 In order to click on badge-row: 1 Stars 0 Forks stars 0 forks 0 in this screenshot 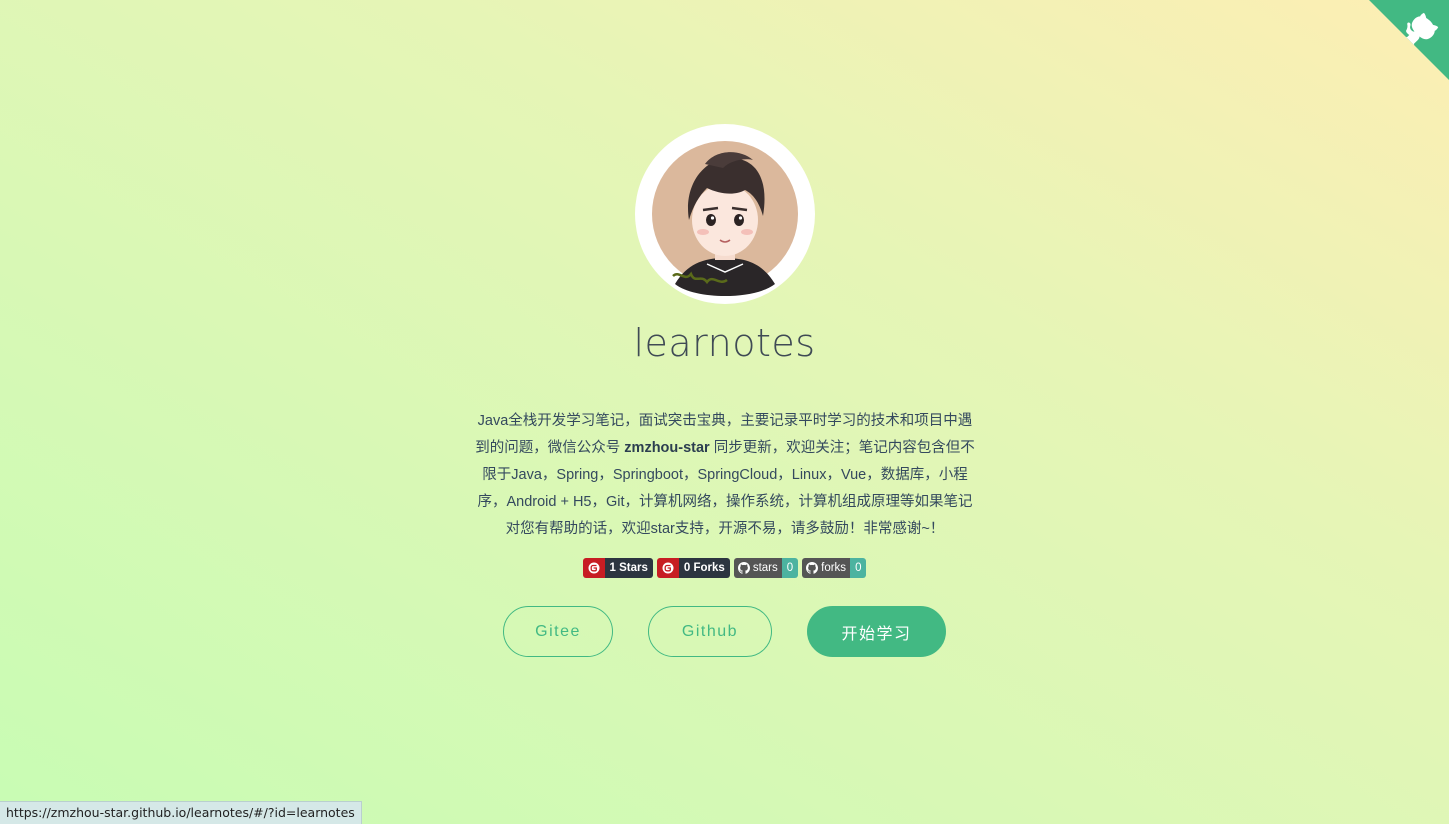, I will do `click(724, 569)`.